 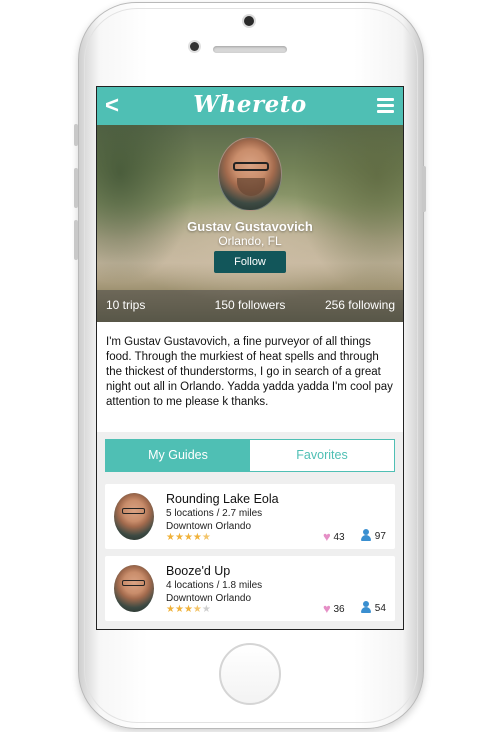 What do you see at coordinates (214, 585) in the screenshot?
I see `guide-details: 4 locations / 1.8 miles` at bounding box center [214, 585].